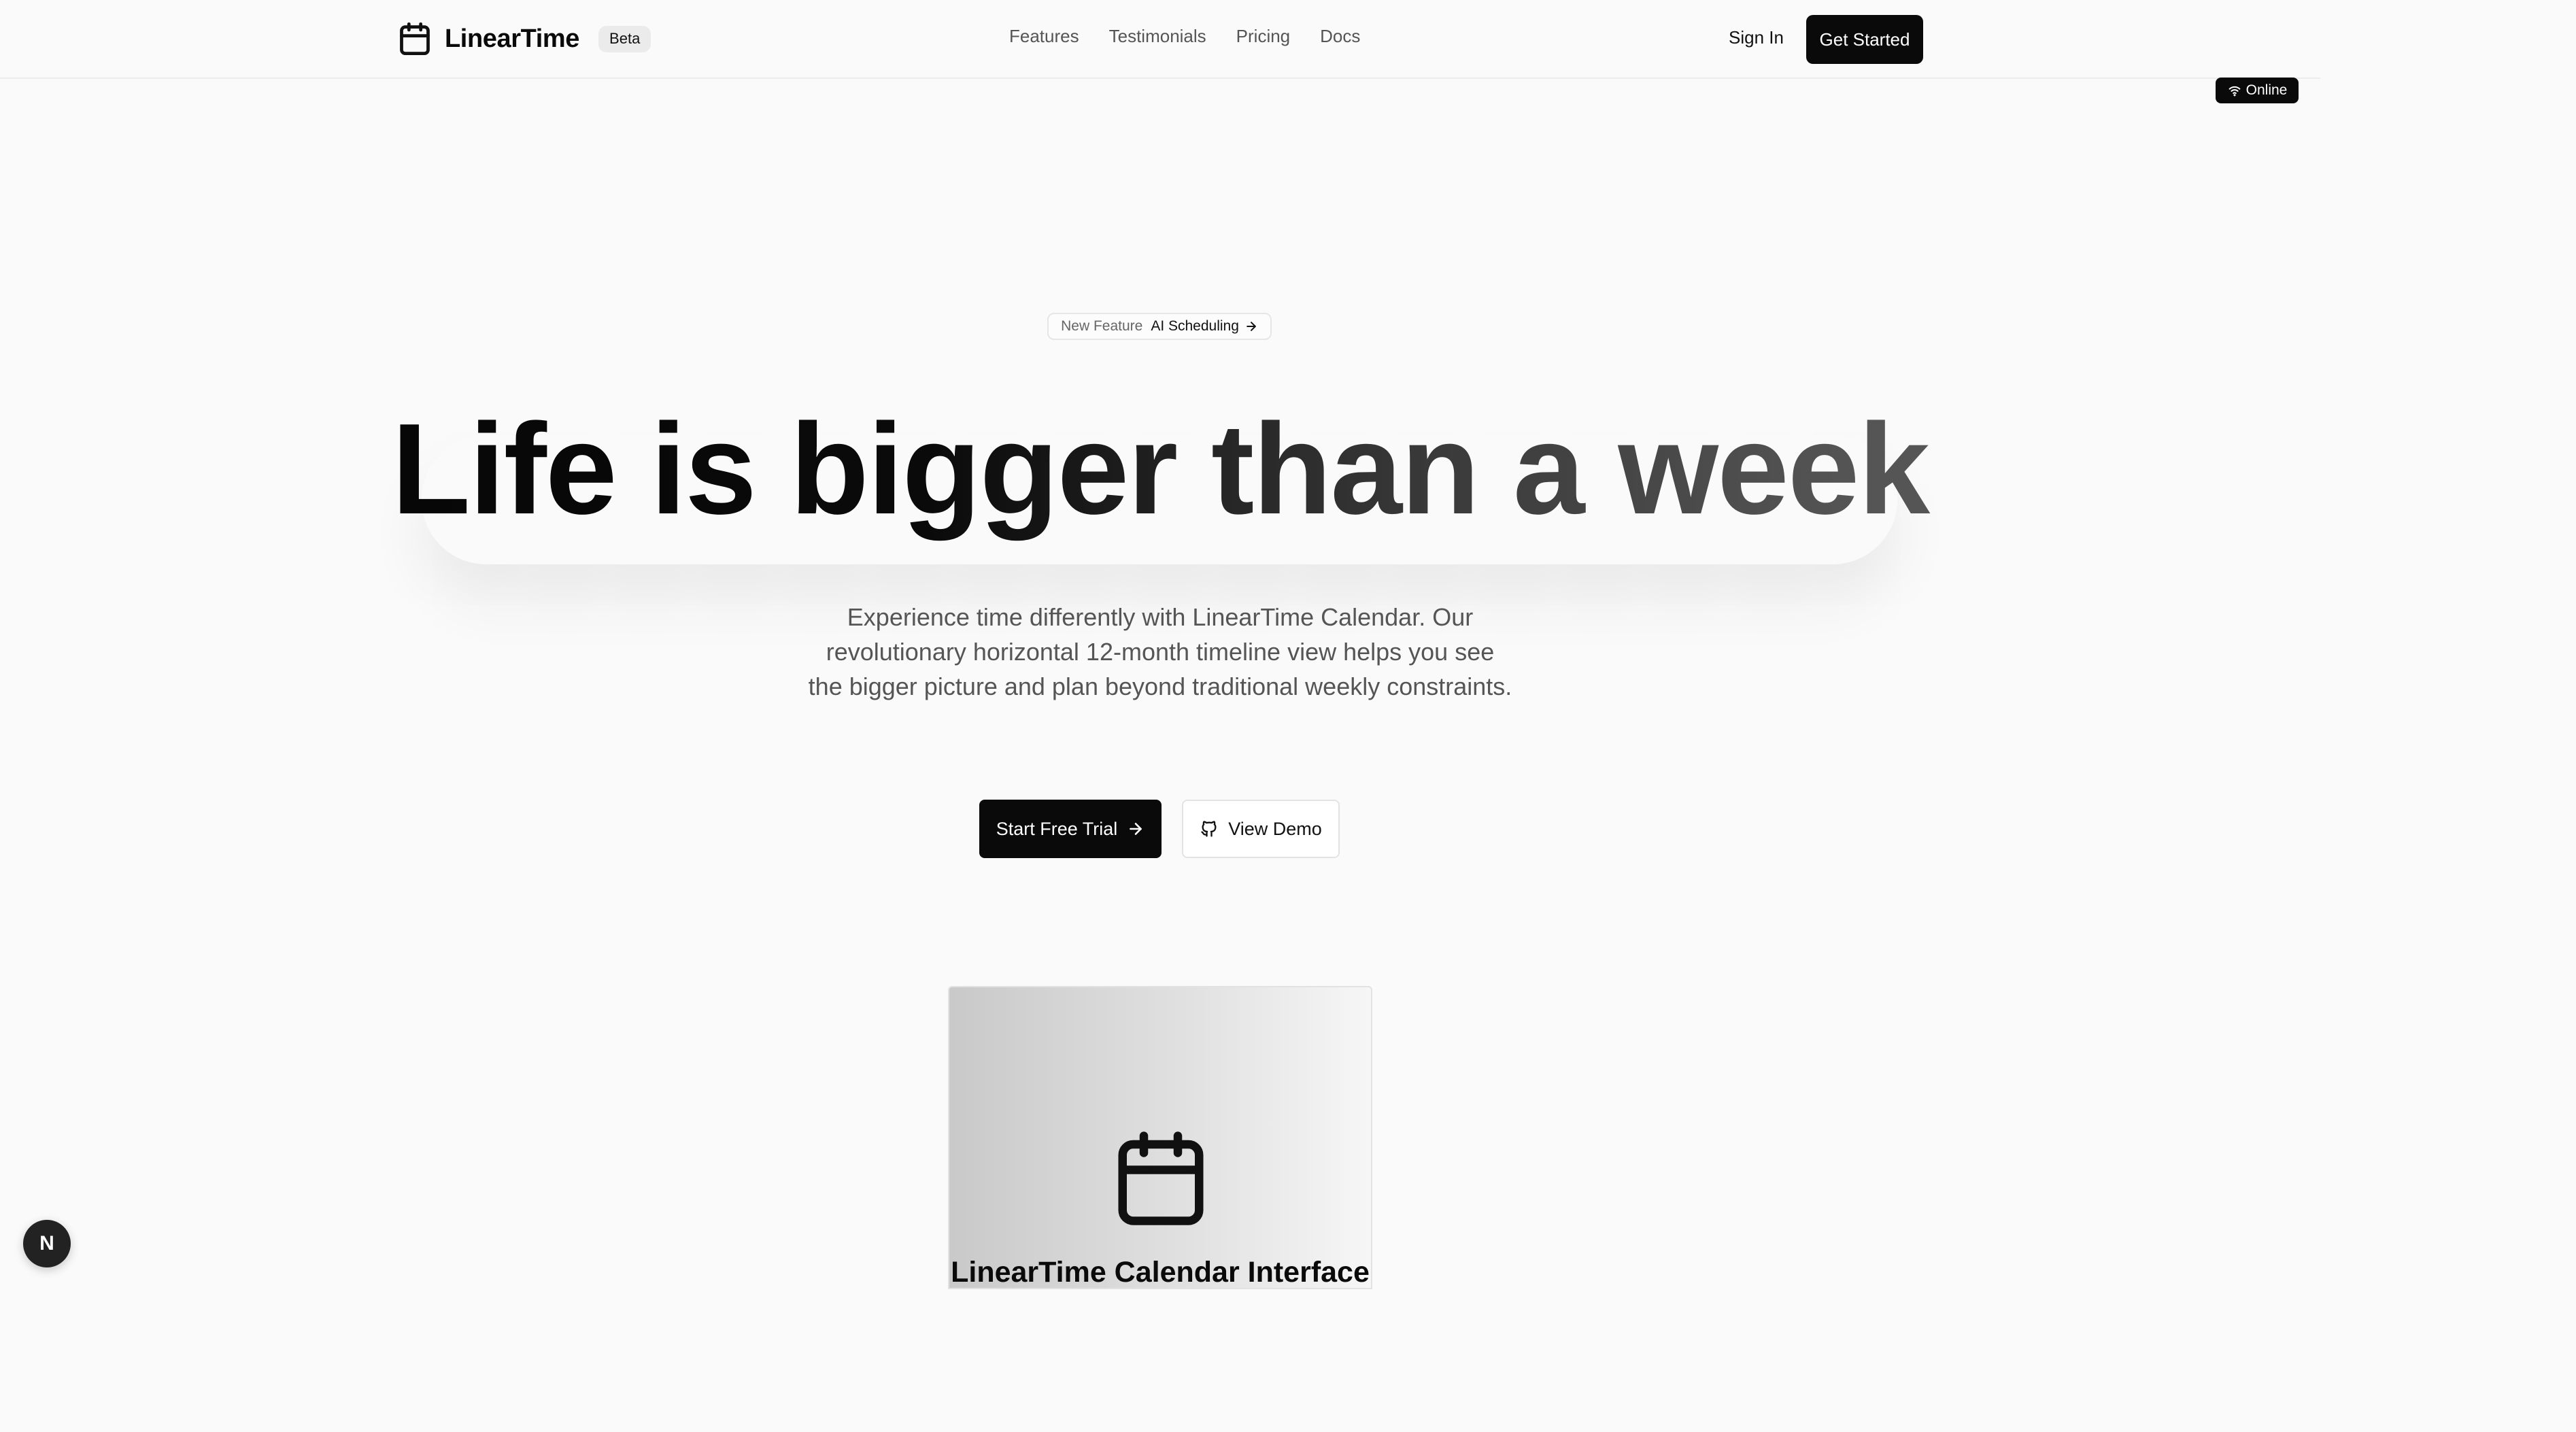  Describe the element at coordinates (47, 1243) in the screenshot. I see `dev-tools-indicator: N` at that location.